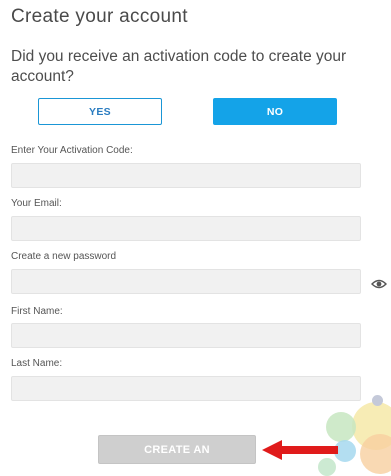 The width and height of the screenshot is (391, 476). Describe the element at coordinates (186, 281) in the screenshot. I see `password-input` at that location.